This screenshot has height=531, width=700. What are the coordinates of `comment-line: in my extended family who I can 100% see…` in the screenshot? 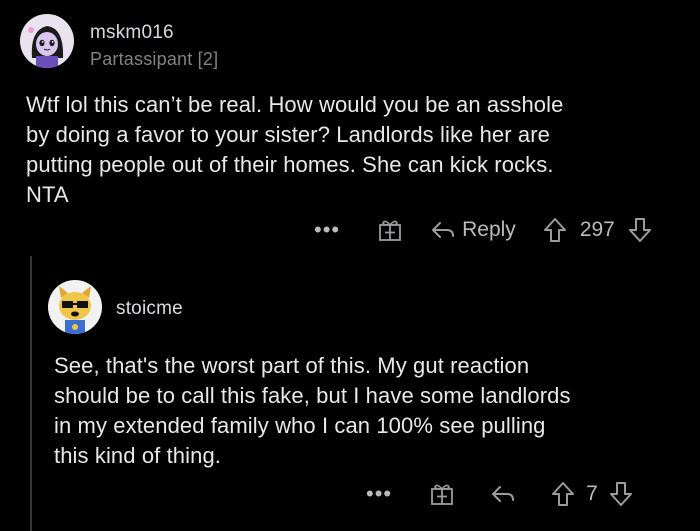 It's located at (300, 425).